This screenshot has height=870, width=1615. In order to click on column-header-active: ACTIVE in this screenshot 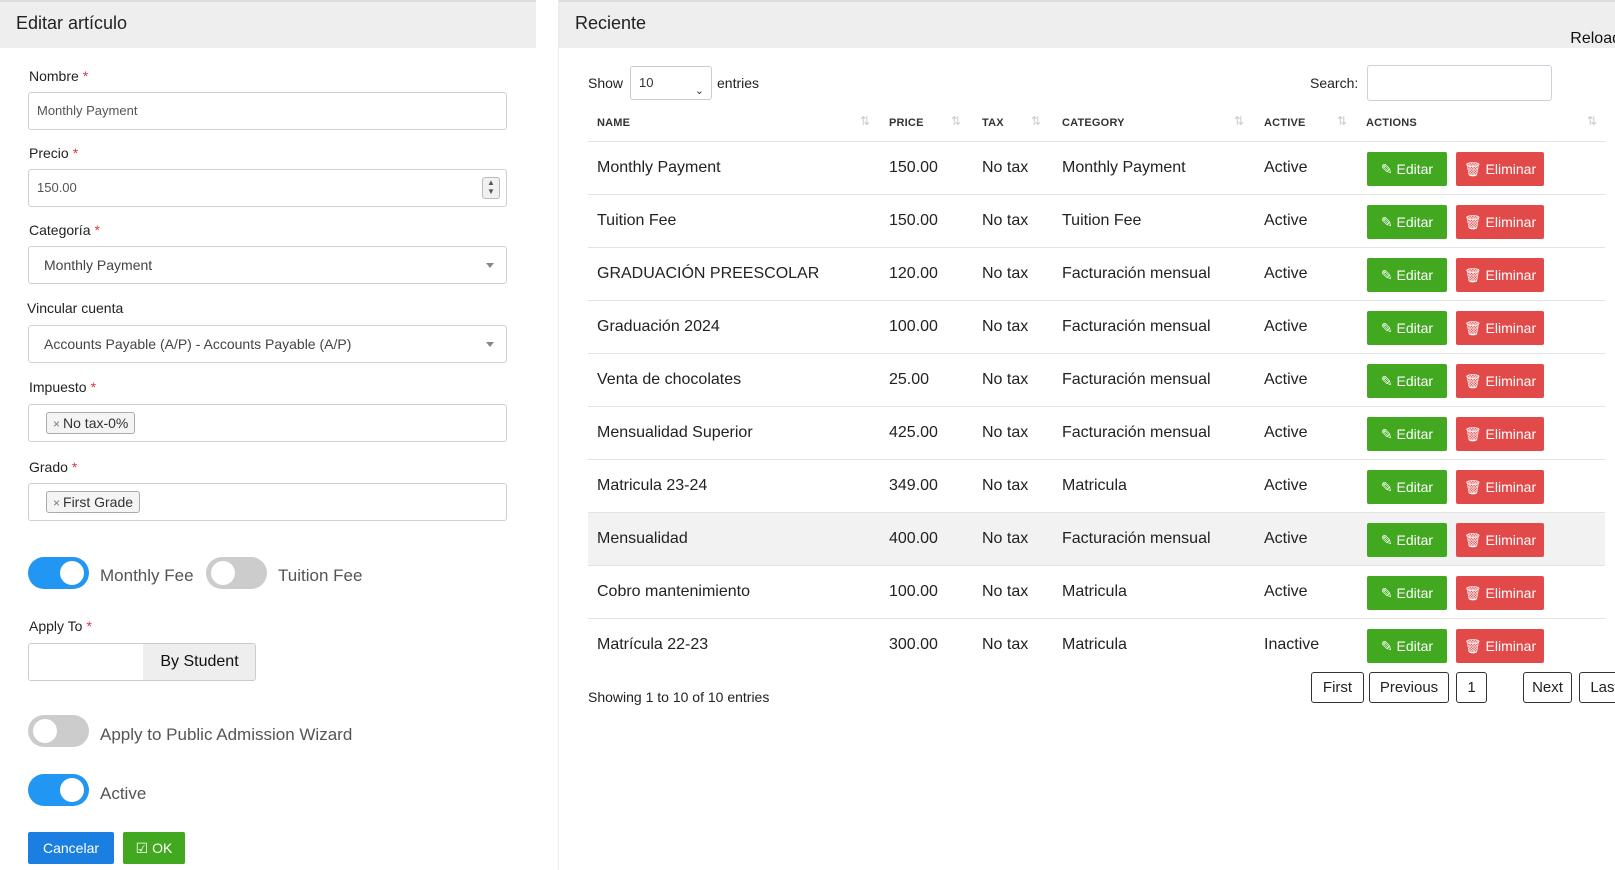, I will do `click(1285, 123)`.